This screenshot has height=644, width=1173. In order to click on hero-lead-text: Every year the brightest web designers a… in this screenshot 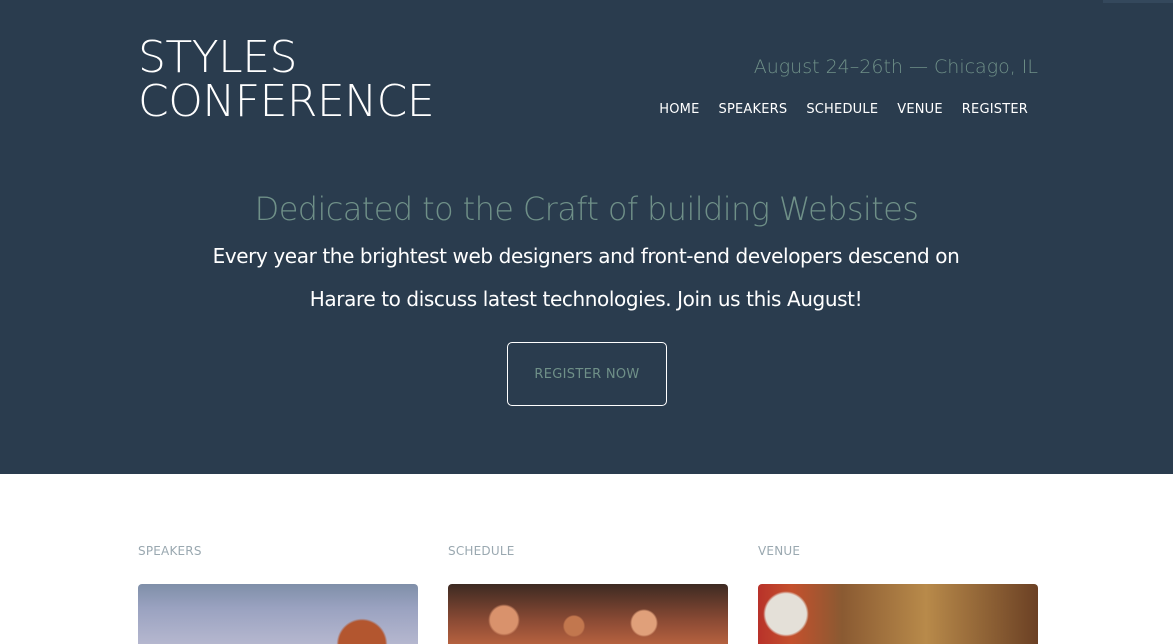, I will do `click(586, 277)`.